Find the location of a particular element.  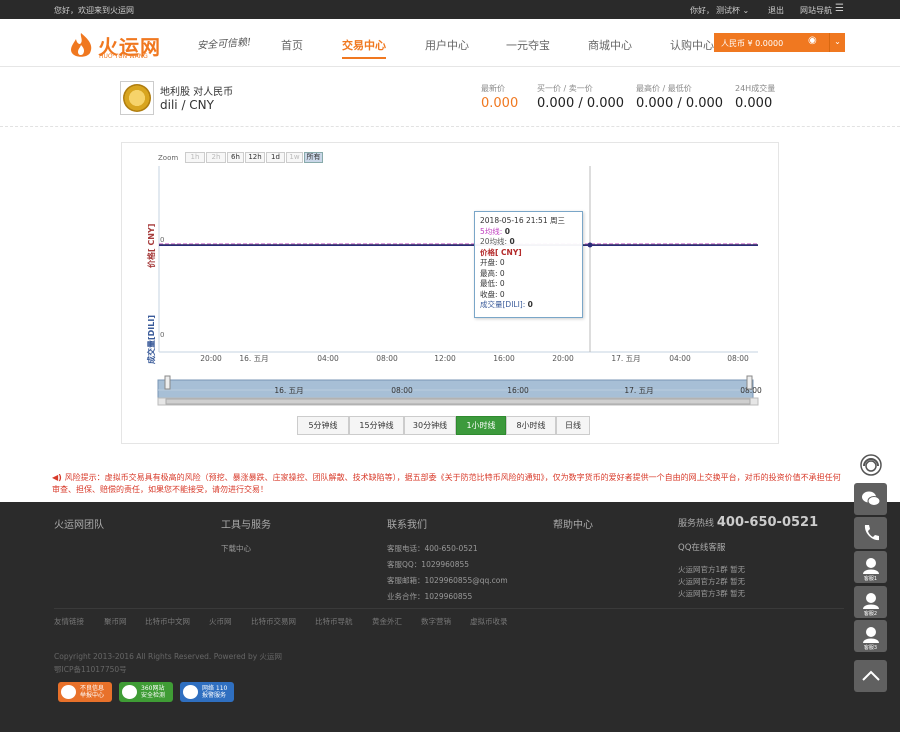

badge-title-1: 360网站 is located at coordinates (153, 688).